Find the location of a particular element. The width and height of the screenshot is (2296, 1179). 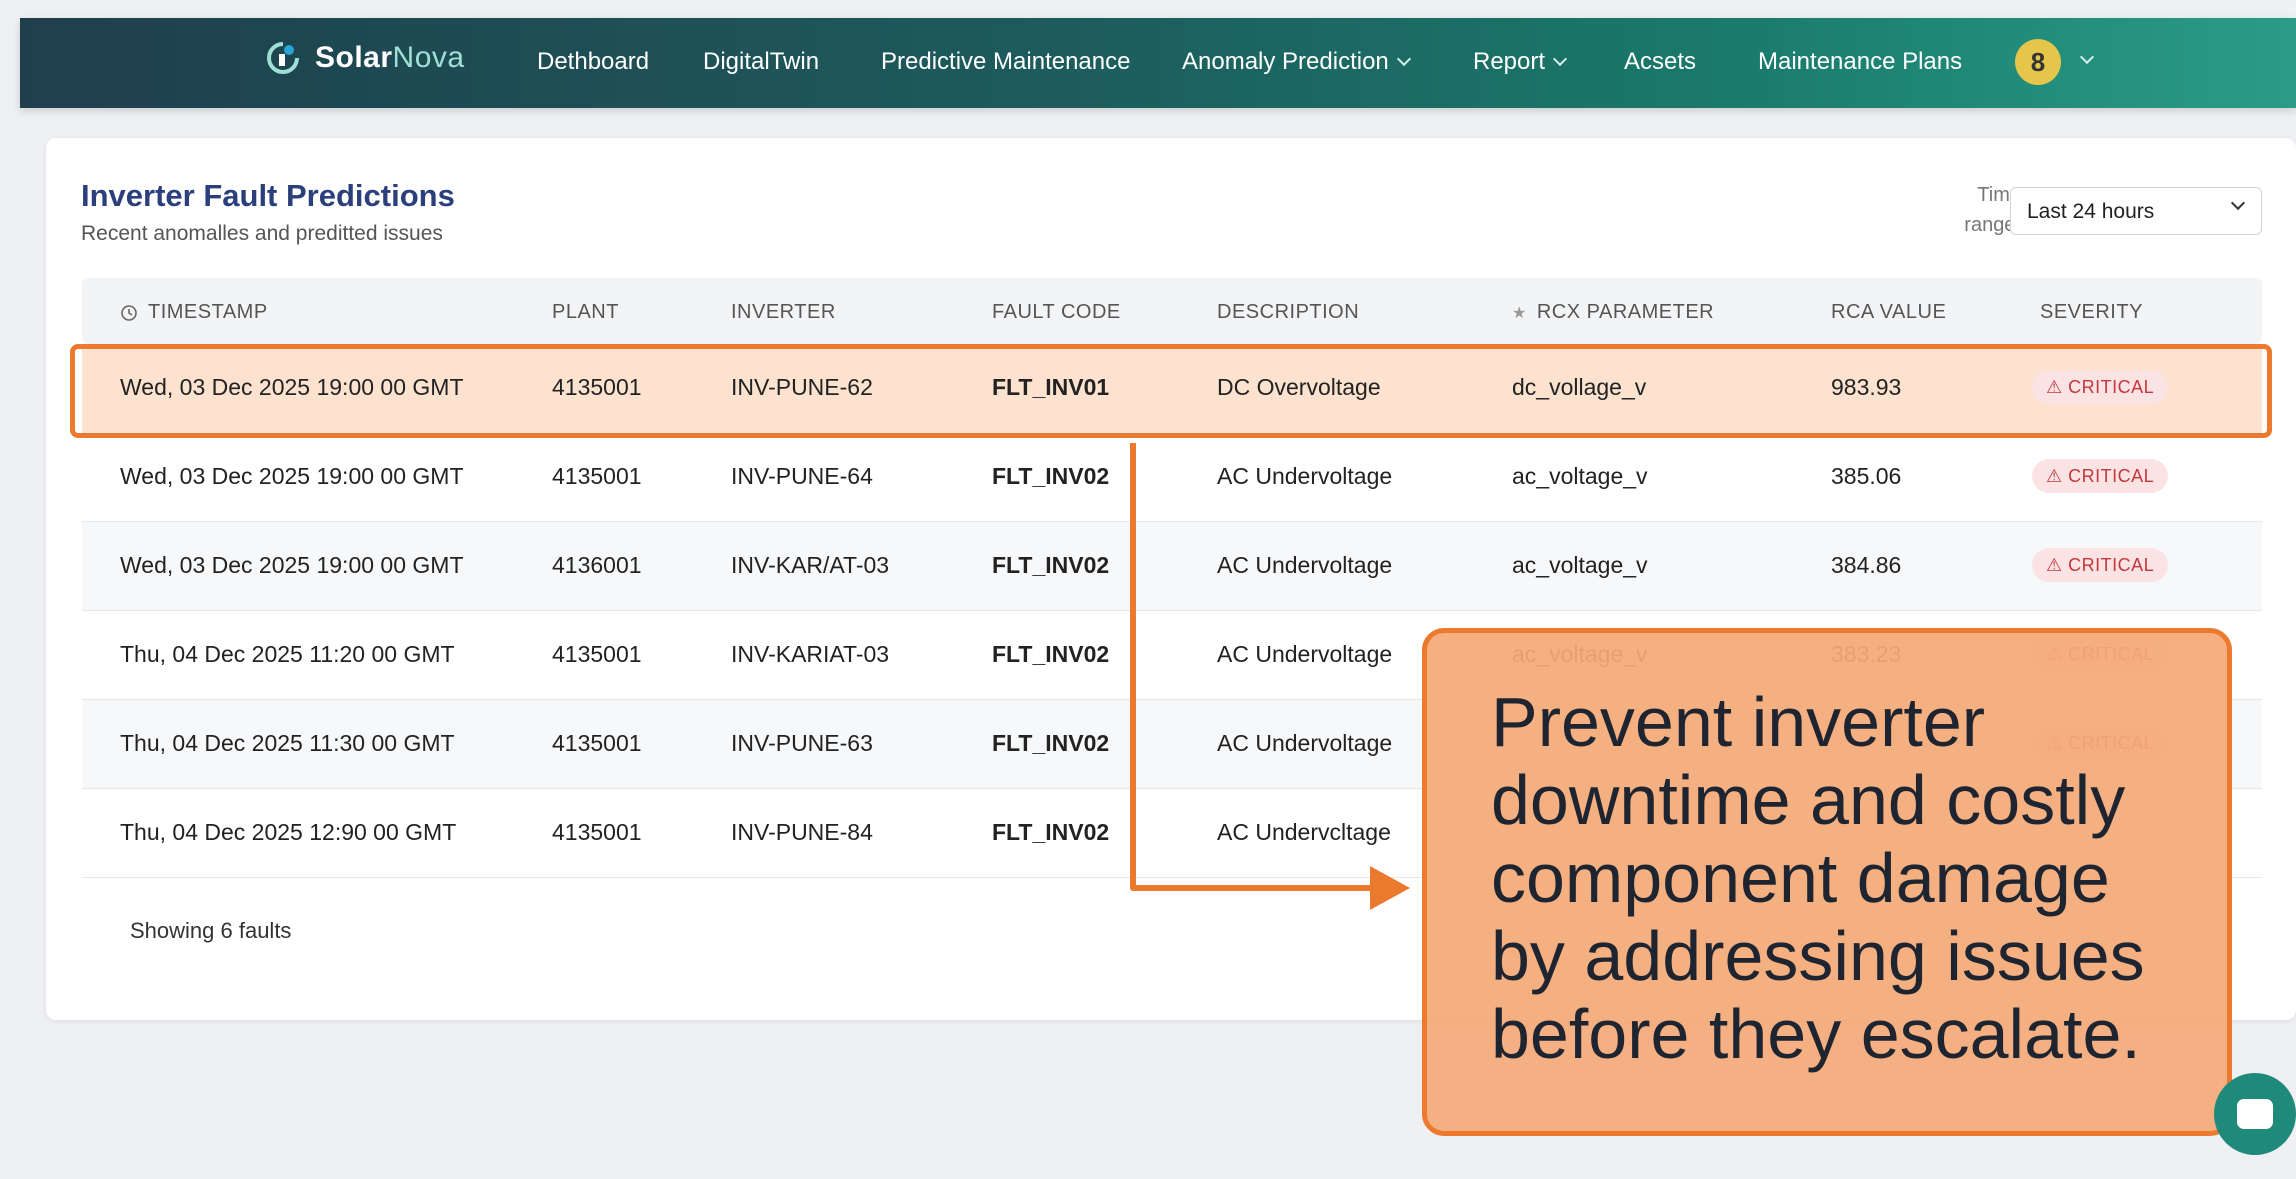

nav-report: Report is located at coordinates (1520, 62).